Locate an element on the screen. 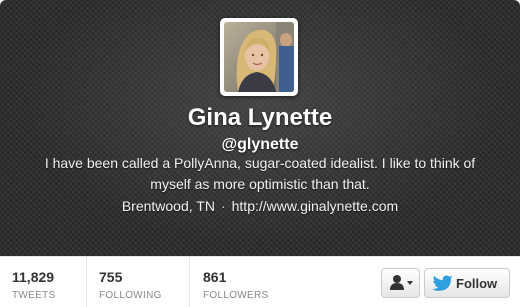 The image size is (520, 307). tweets-label: TWEETS is located at coordinates (34, 295).